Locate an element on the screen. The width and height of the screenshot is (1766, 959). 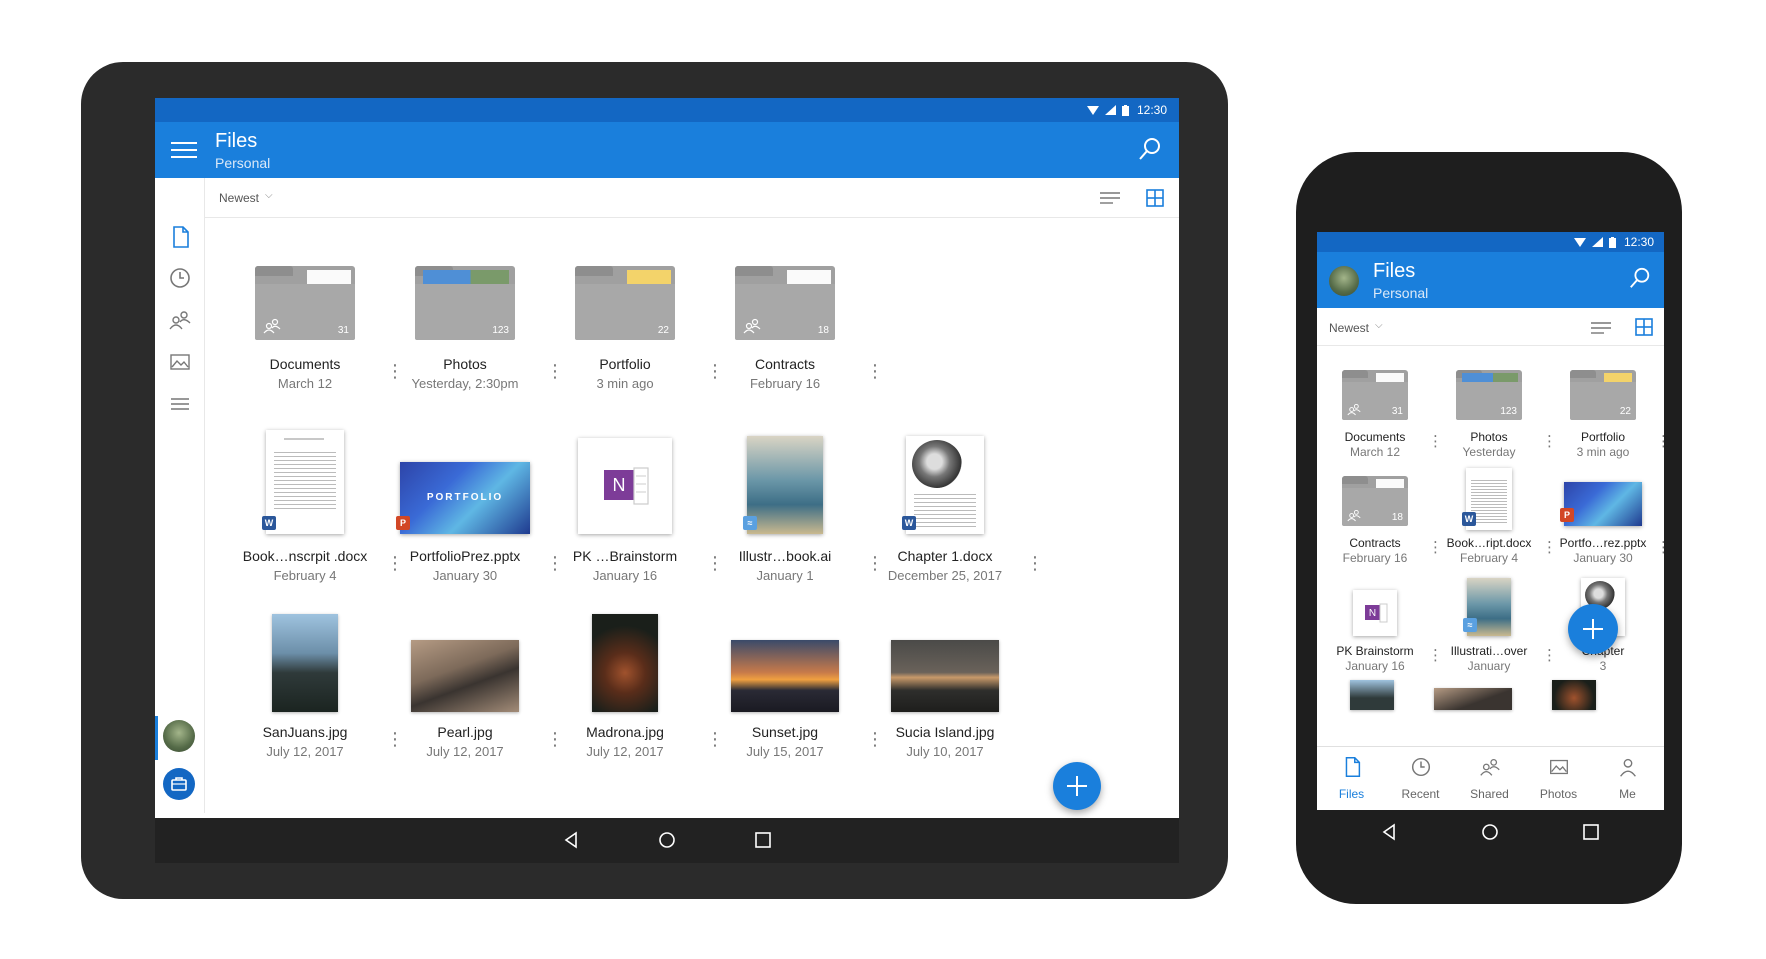
file-tile-book-manuscript: W Book…nscrpit .docx February 4 ⋮ is located at coordinates (312, 505).